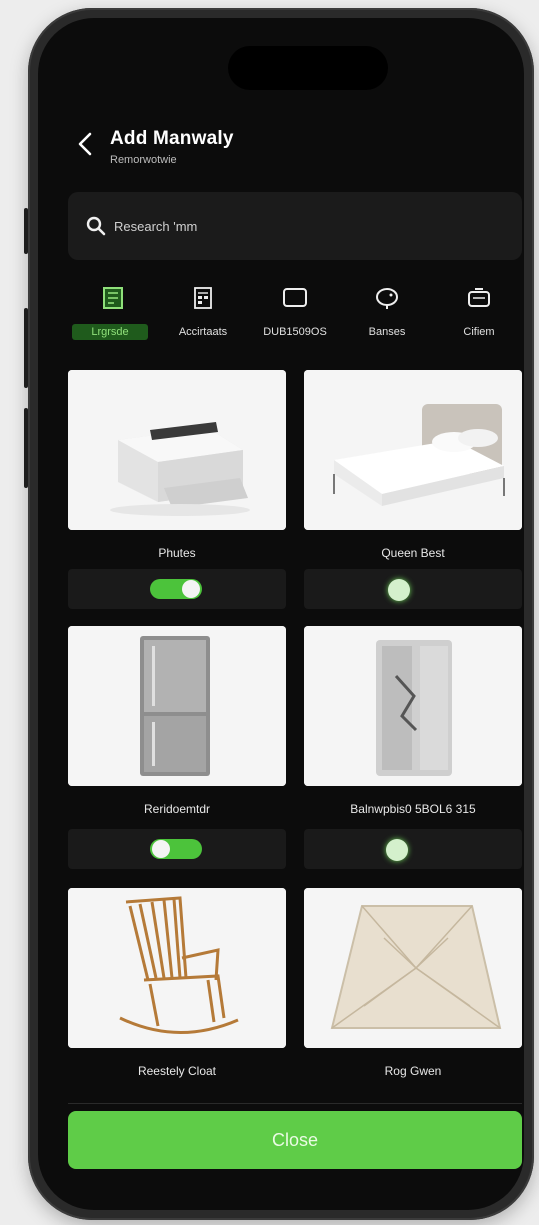 This screenshot has width=539, height=1225. What do you see at coordinates (387, 321) in the screenshot?
I see `category-tab-banses: Banses` at bounding box center [387, 321].